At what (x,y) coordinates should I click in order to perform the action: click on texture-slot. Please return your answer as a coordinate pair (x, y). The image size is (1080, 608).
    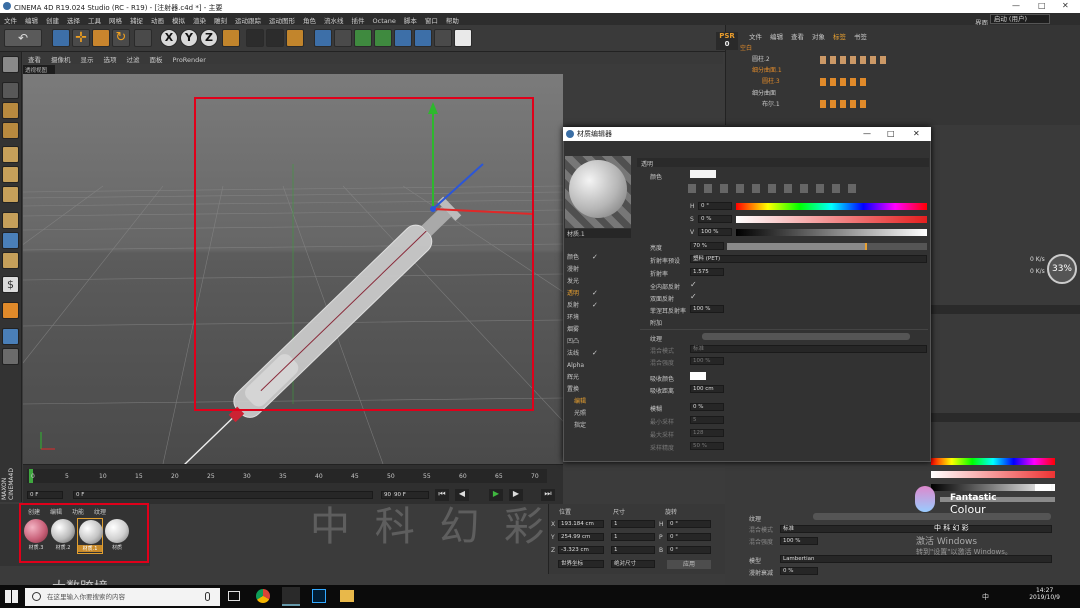
    Looking at the image, I should click on (932, 516).